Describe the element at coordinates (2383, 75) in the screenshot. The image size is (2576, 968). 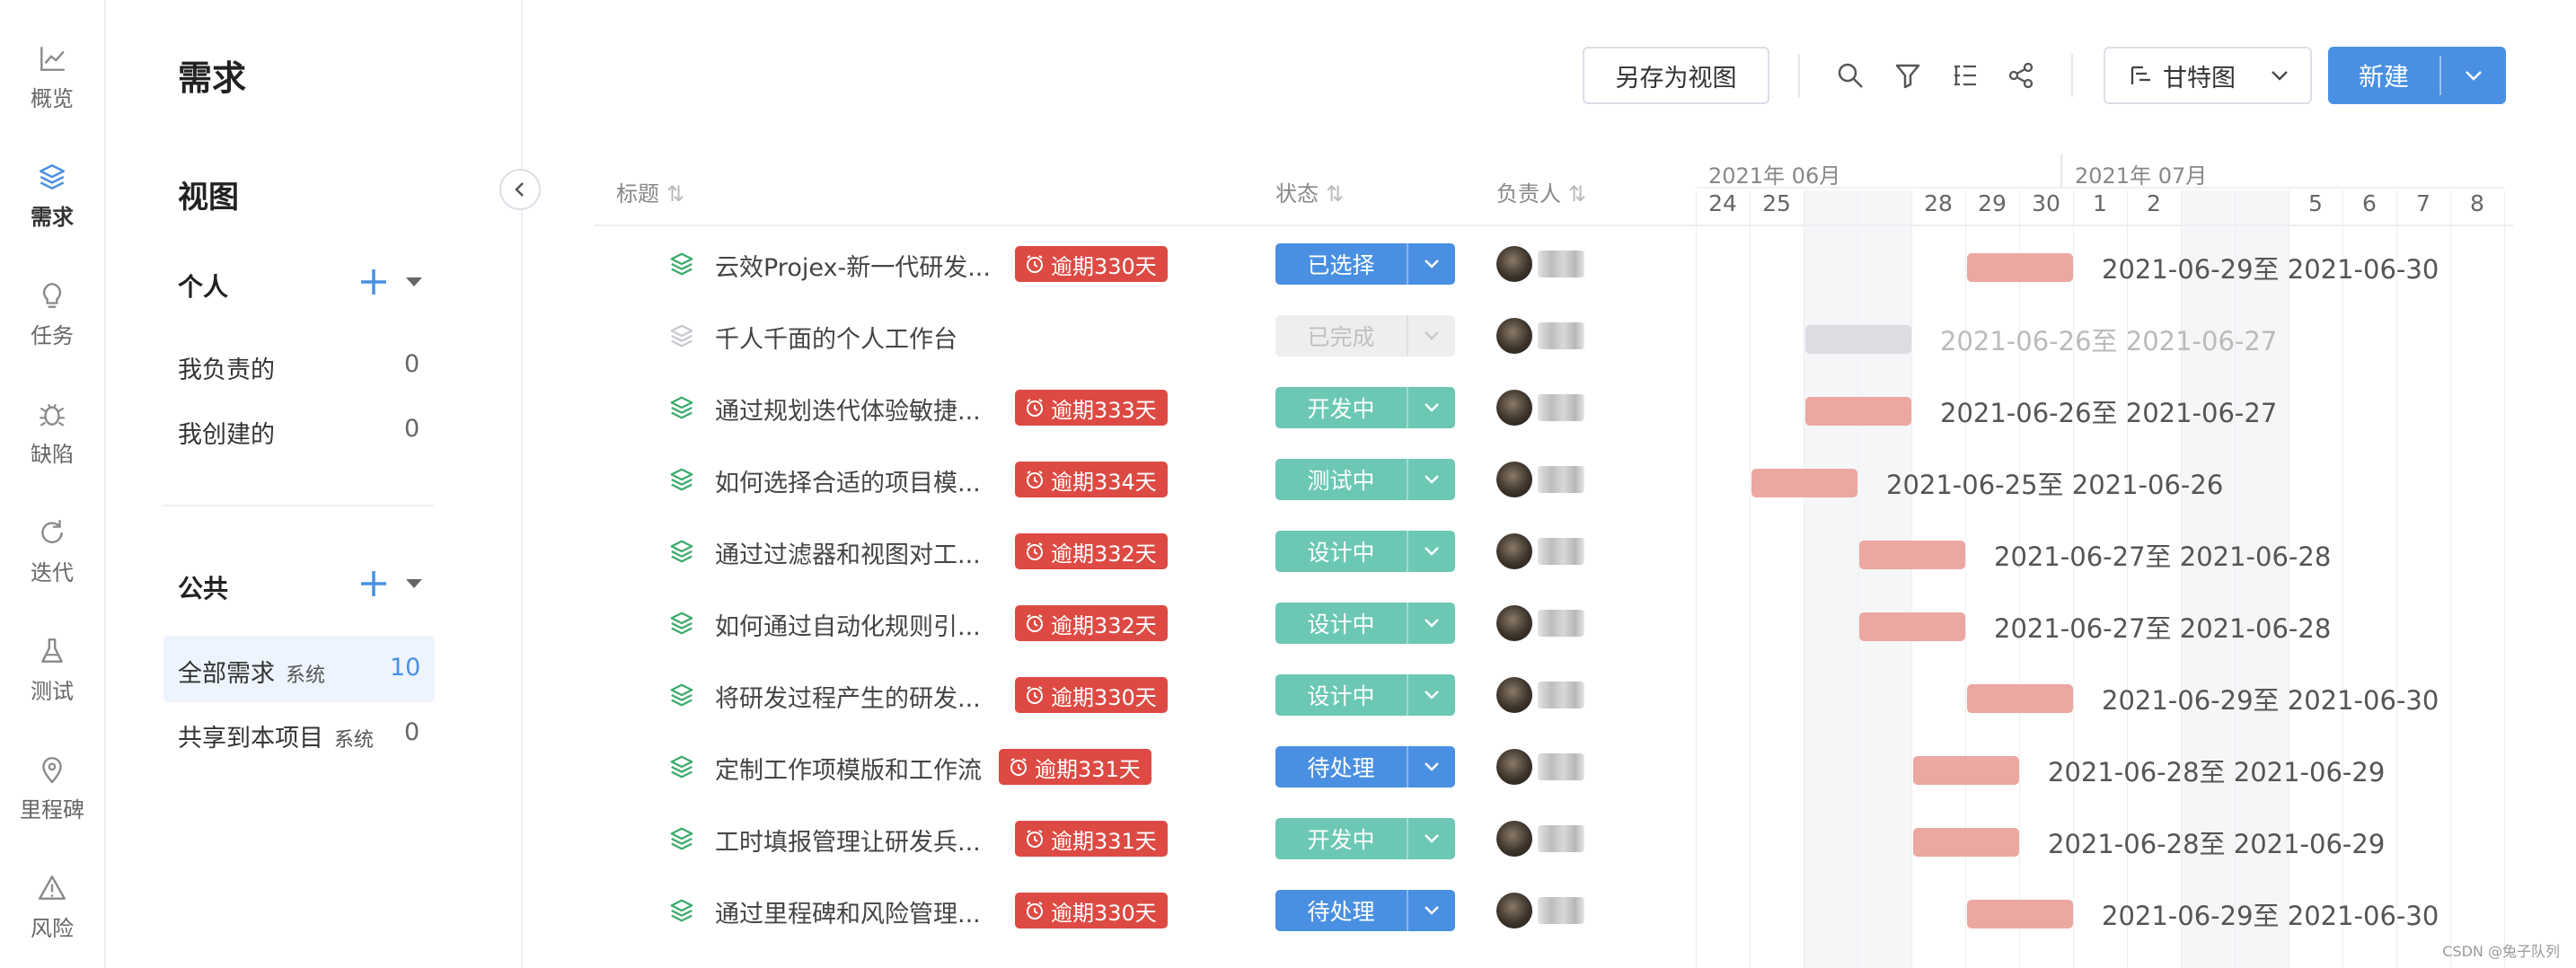
I see `new-button: 新建` at that location.